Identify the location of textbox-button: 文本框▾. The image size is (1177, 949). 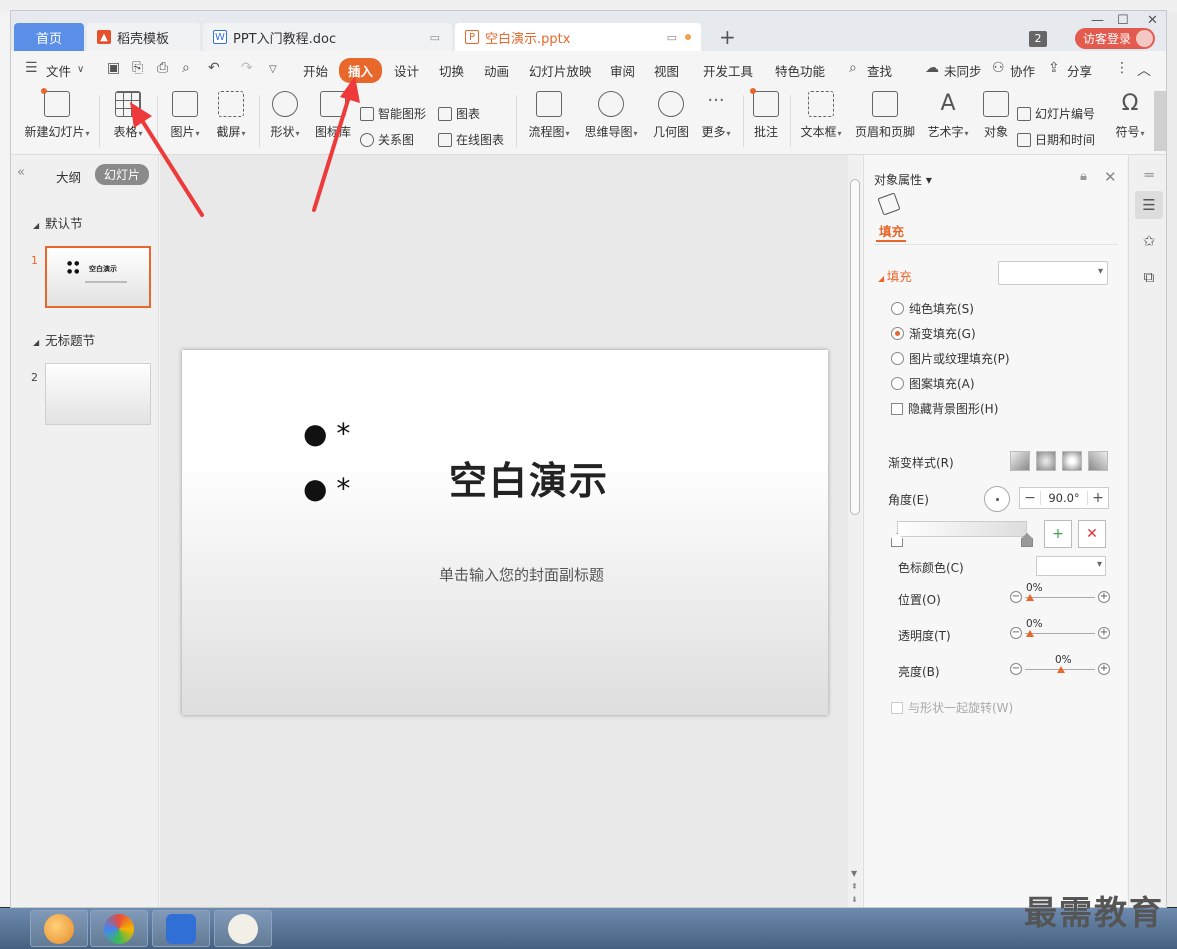
(821, 115).